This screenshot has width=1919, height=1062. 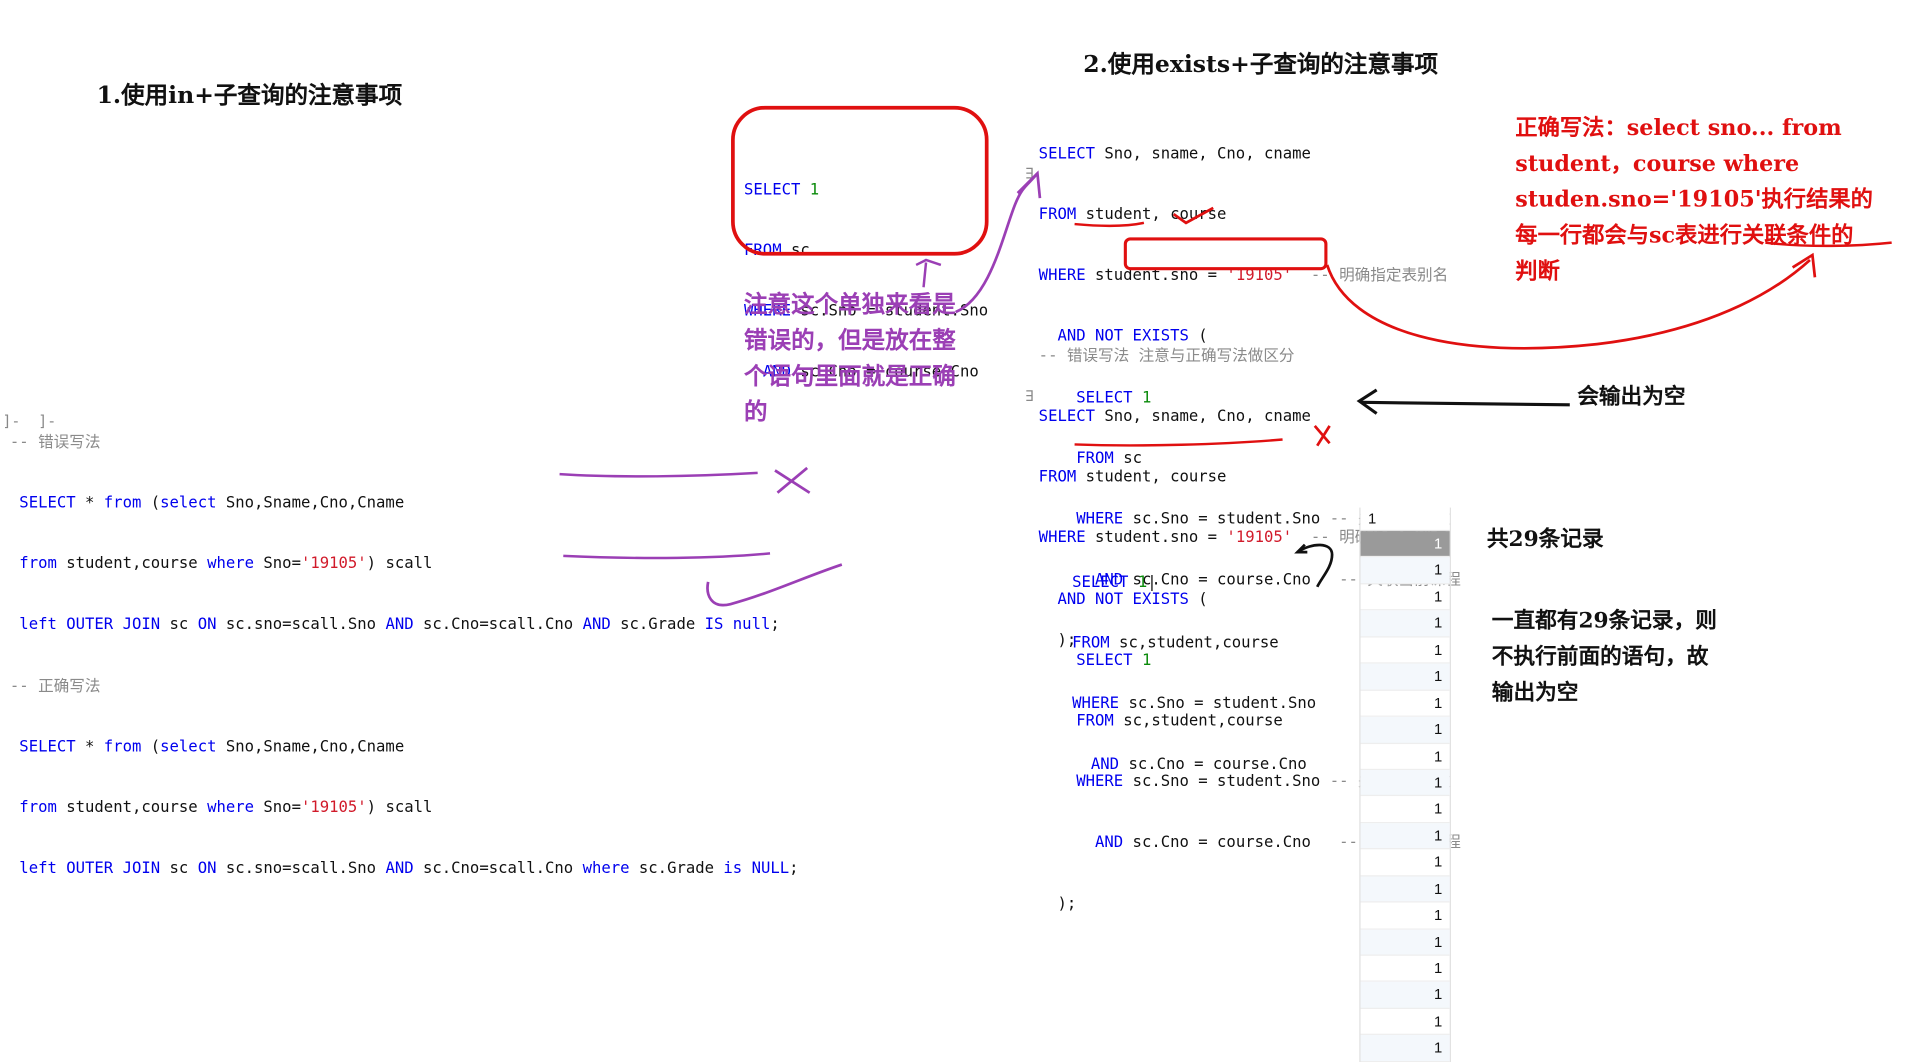 What do you see at coordinates (55, 685) in the screenshot?
I see `comment: -- 正确写法` at bounding box center [55, 685].